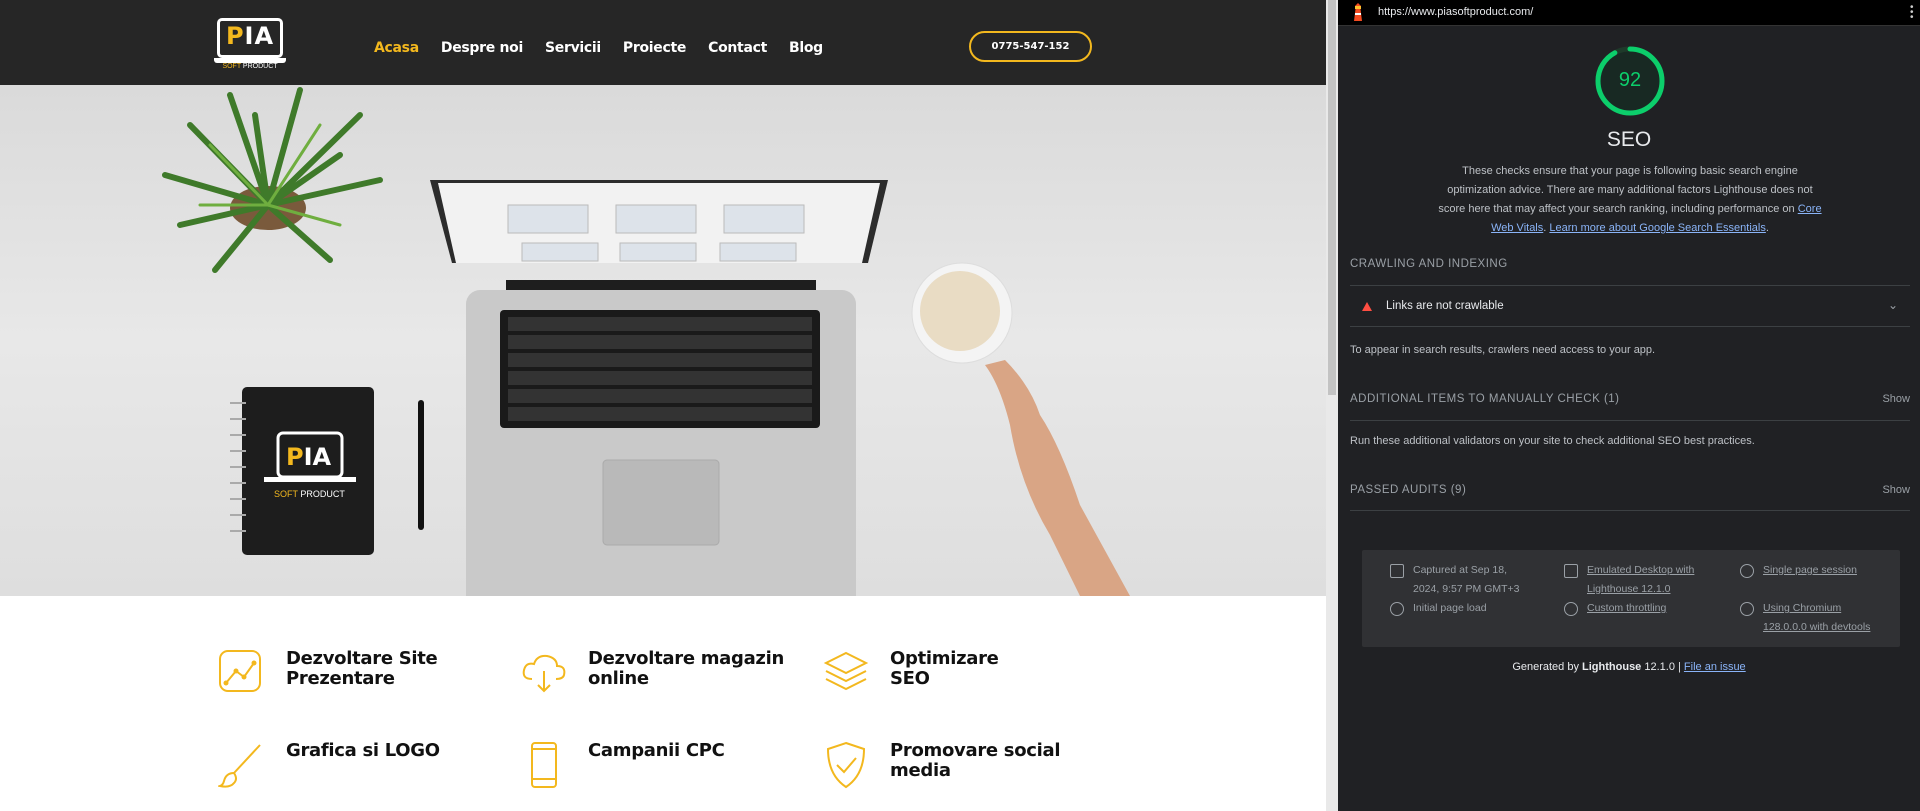 The height and width of the screenshot is (811, 1920). What do you see at coordinates (1455, 580) in the screenshot?
I see `env-captured: Captured at Sep 18, 2024, 9:57 PM GMT+3` at bounding box center [1455, 580].